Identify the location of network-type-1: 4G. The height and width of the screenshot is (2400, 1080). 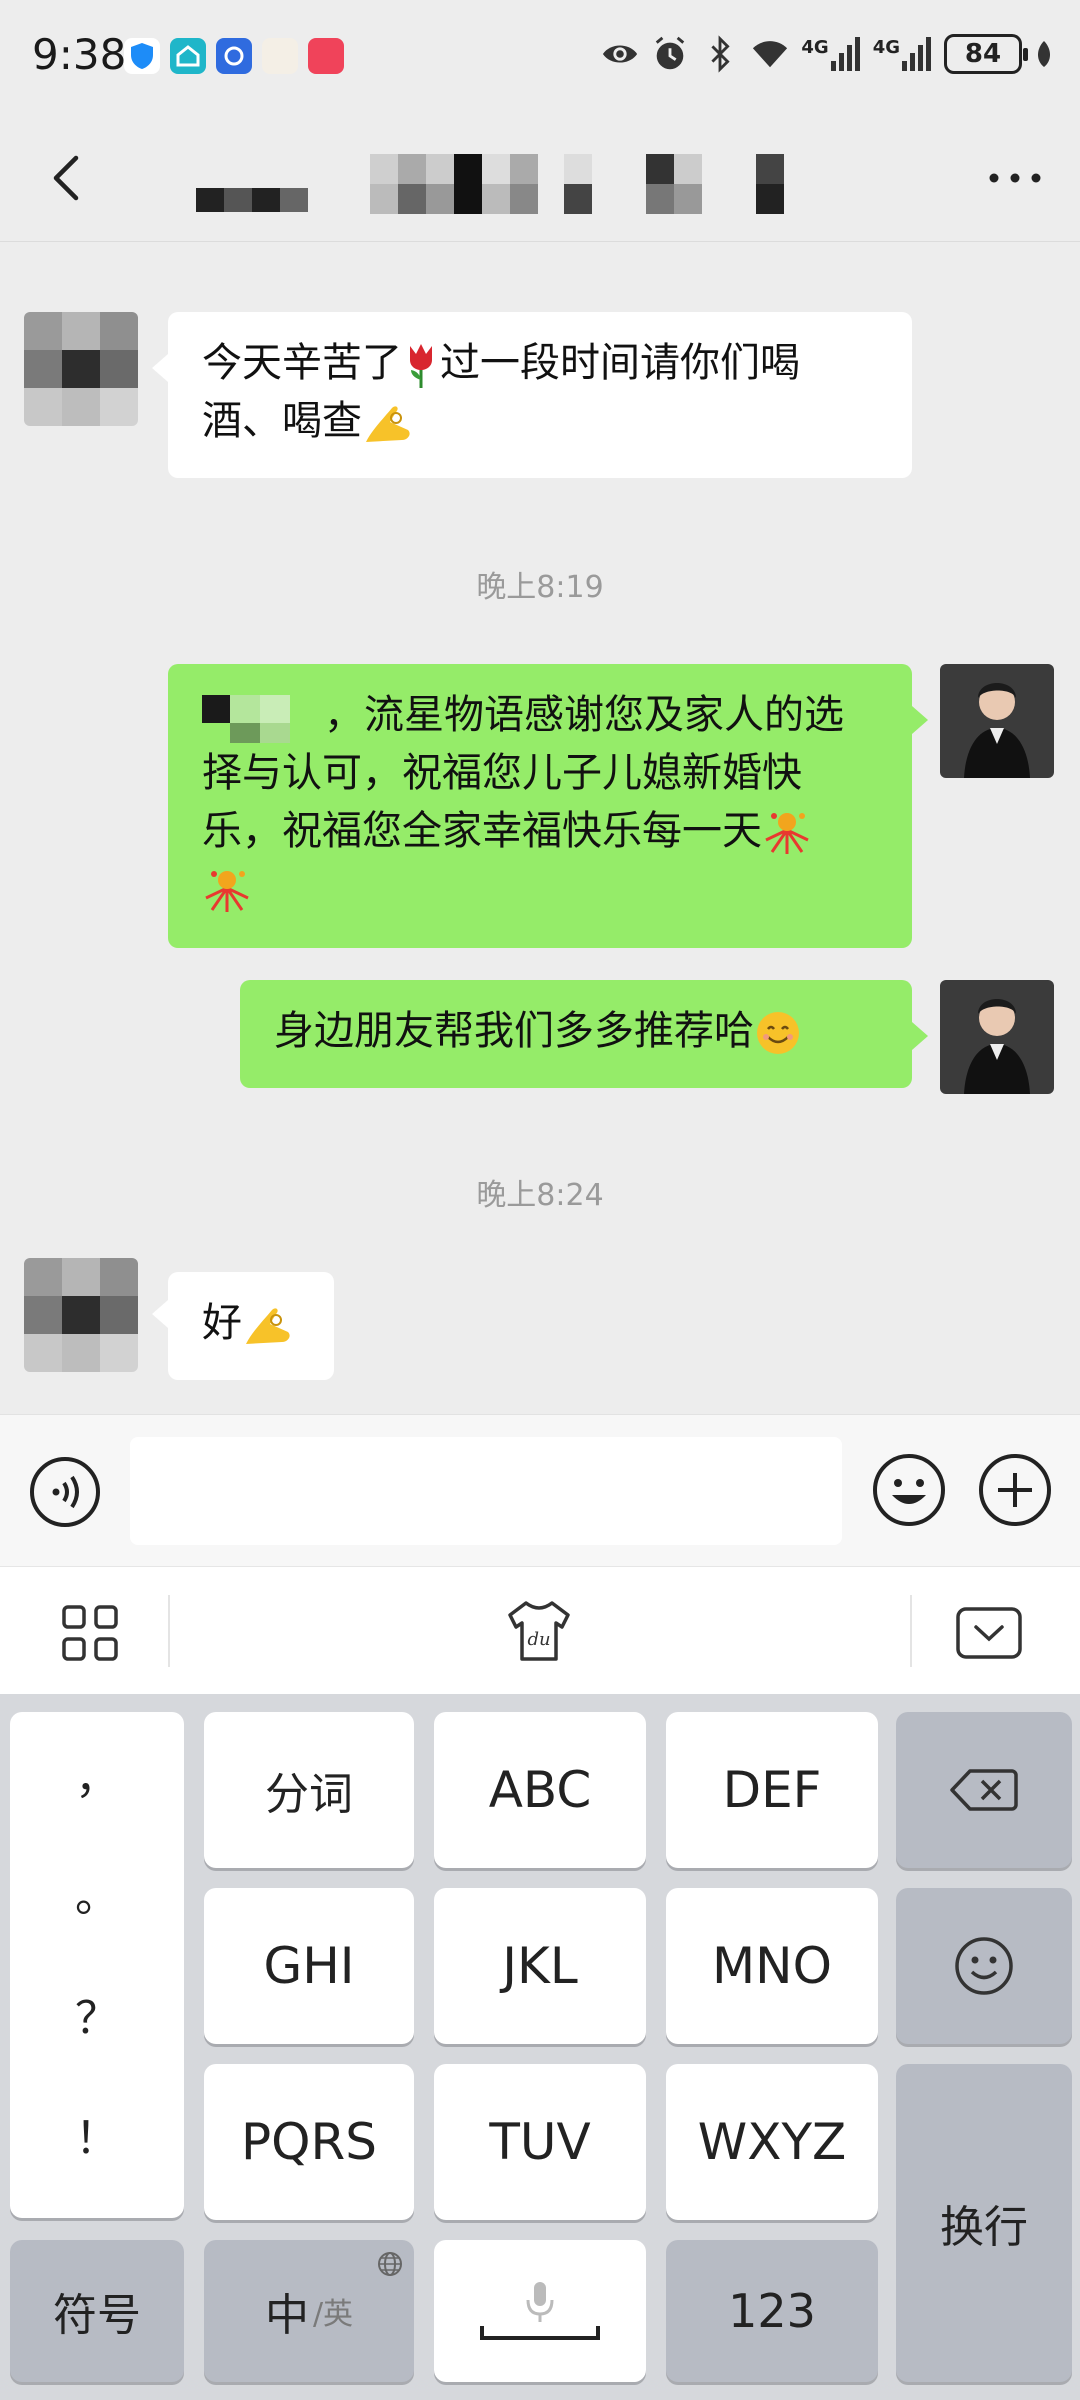
(815, 47).